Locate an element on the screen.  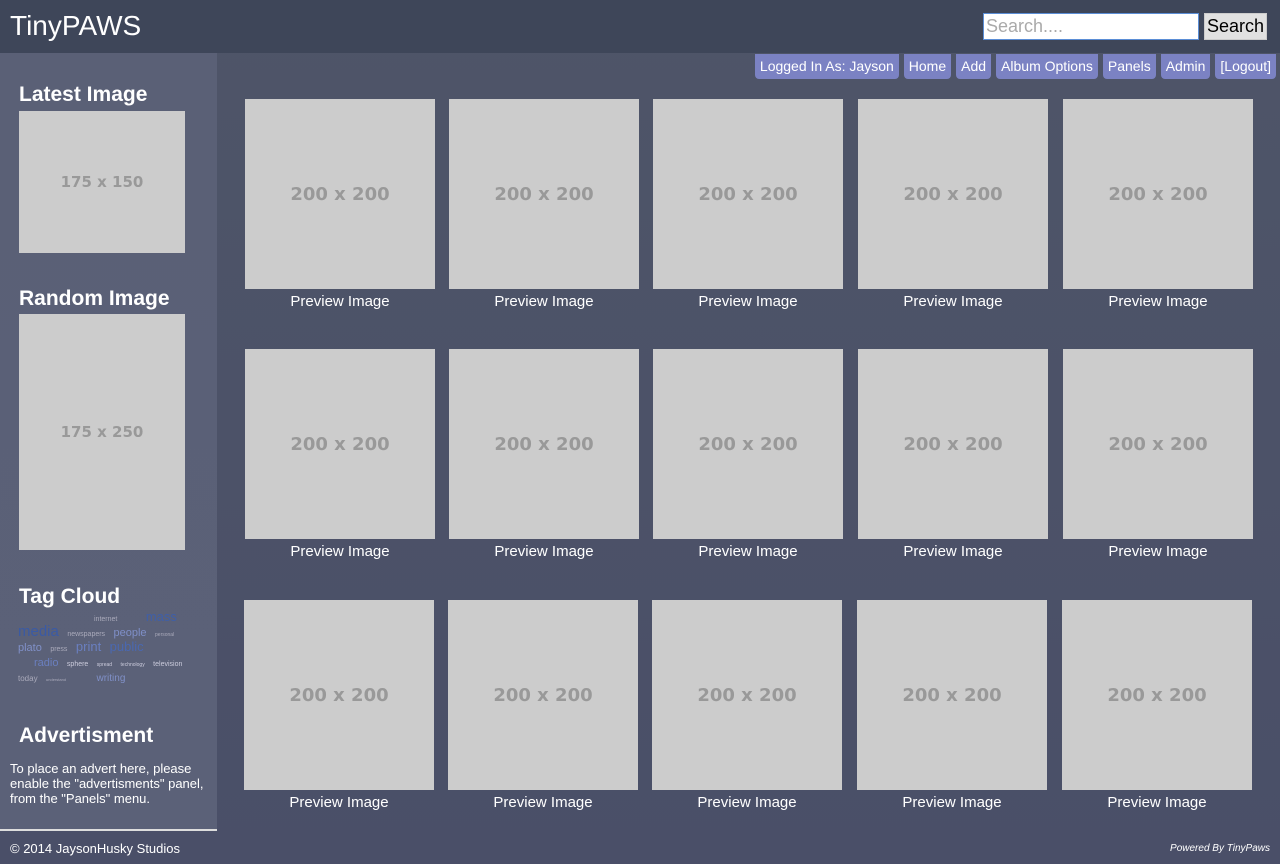
random-image: 175 x 250 is located at coordinates (102, 432).